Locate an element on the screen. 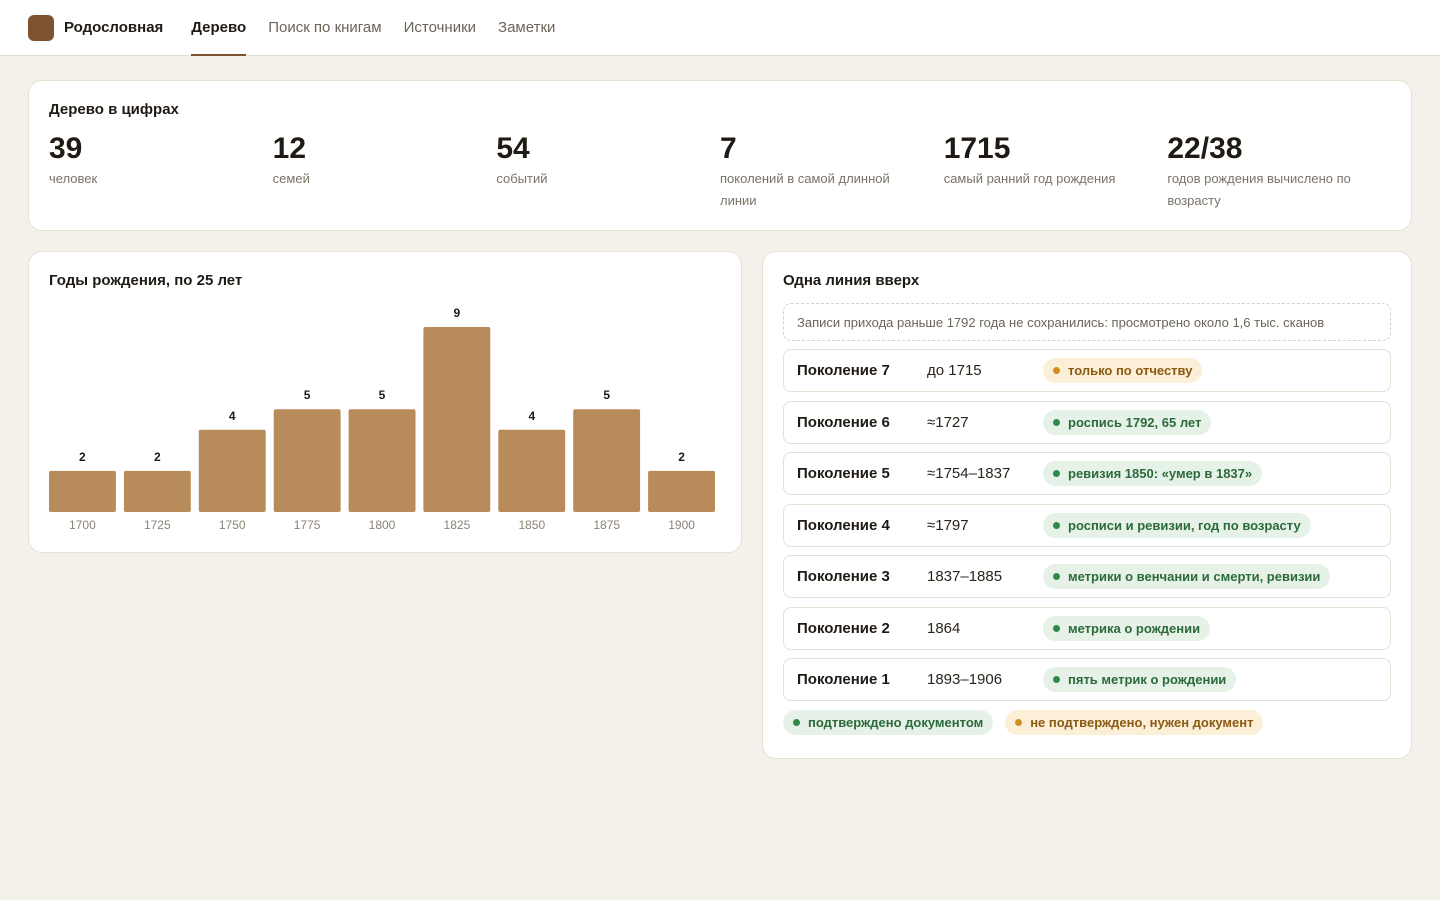 This screenshot has width=1440, height=900. stat-value: 12 is located at coordinates (289, 148).